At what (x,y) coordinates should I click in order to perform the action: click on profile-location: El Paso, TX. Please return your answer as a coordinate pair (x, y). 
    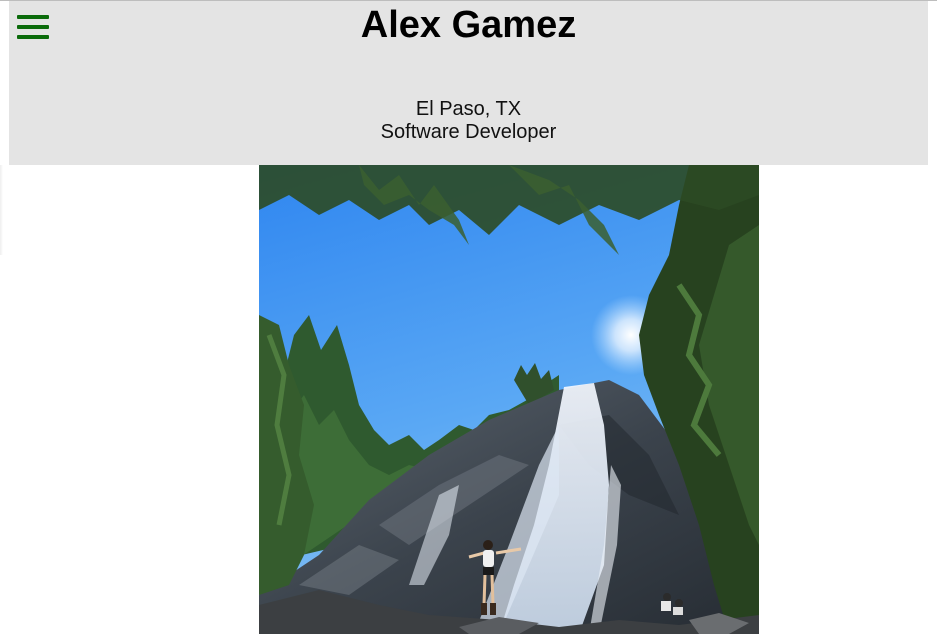
    Looking at the image, I should click on (468, 109).